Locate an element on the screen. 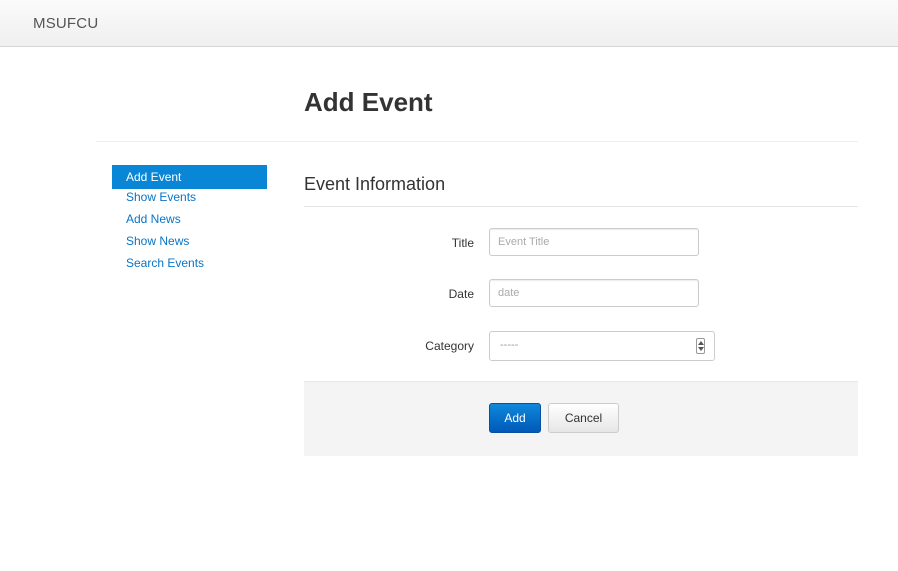  title-divider is located at coordinates (477, 141).